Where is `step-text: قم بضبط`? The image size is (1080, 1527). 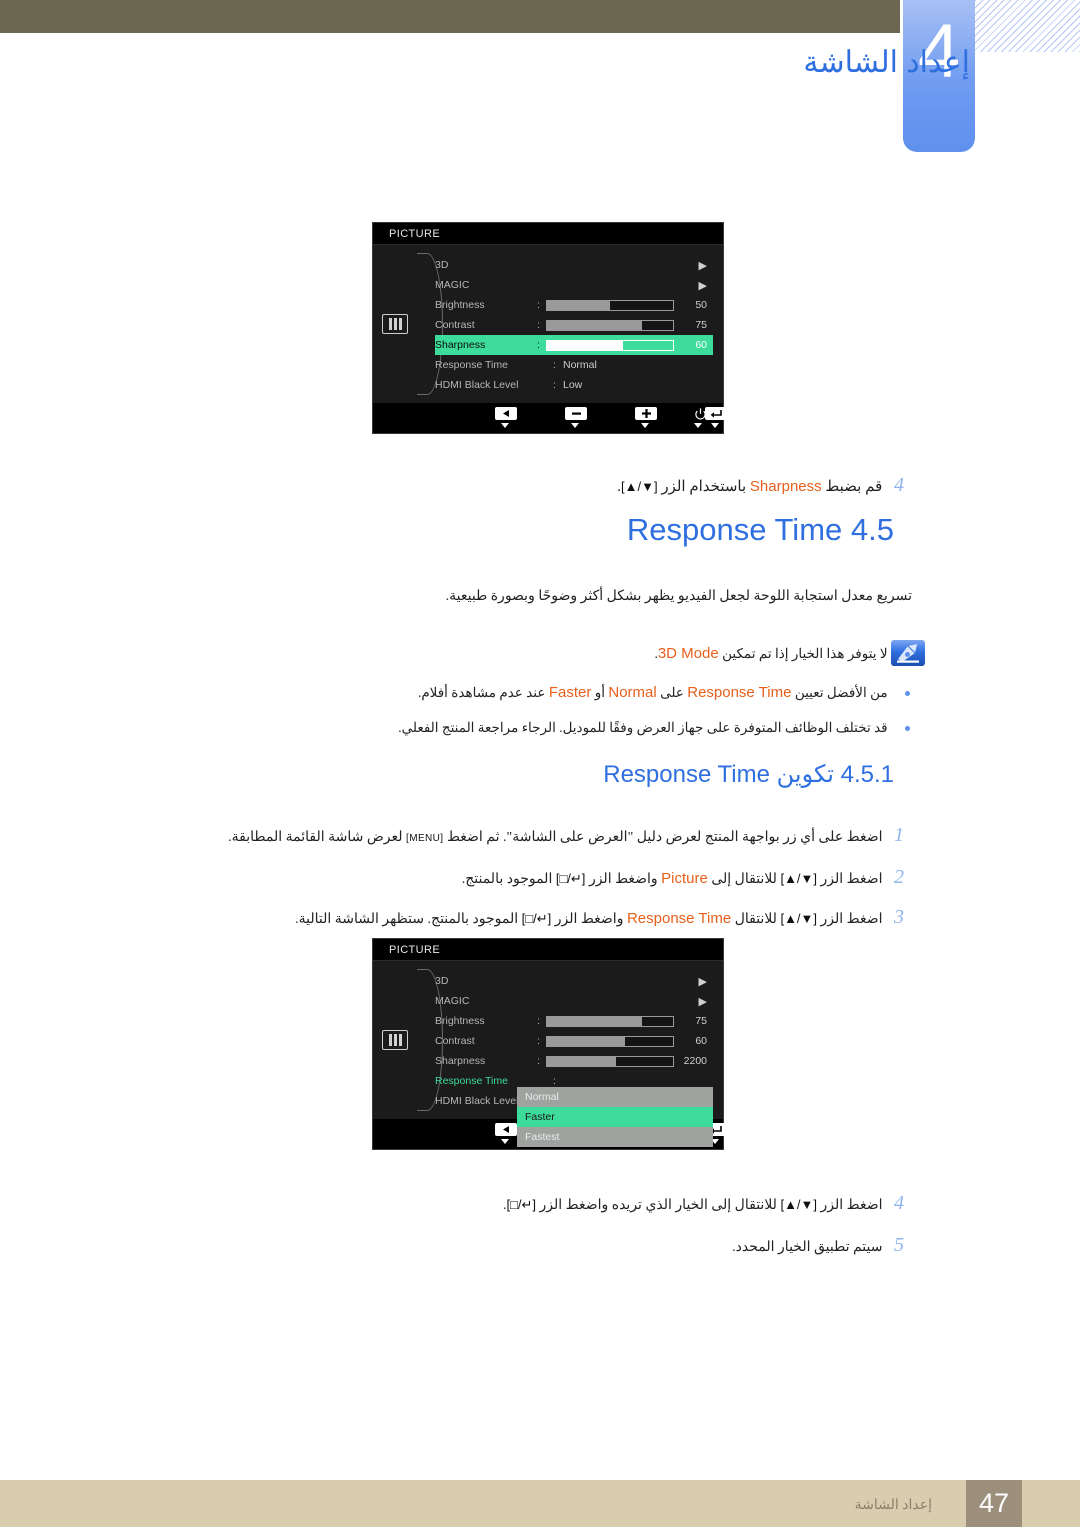 step-text: قم بضبط is located at coordinates (854, 487).